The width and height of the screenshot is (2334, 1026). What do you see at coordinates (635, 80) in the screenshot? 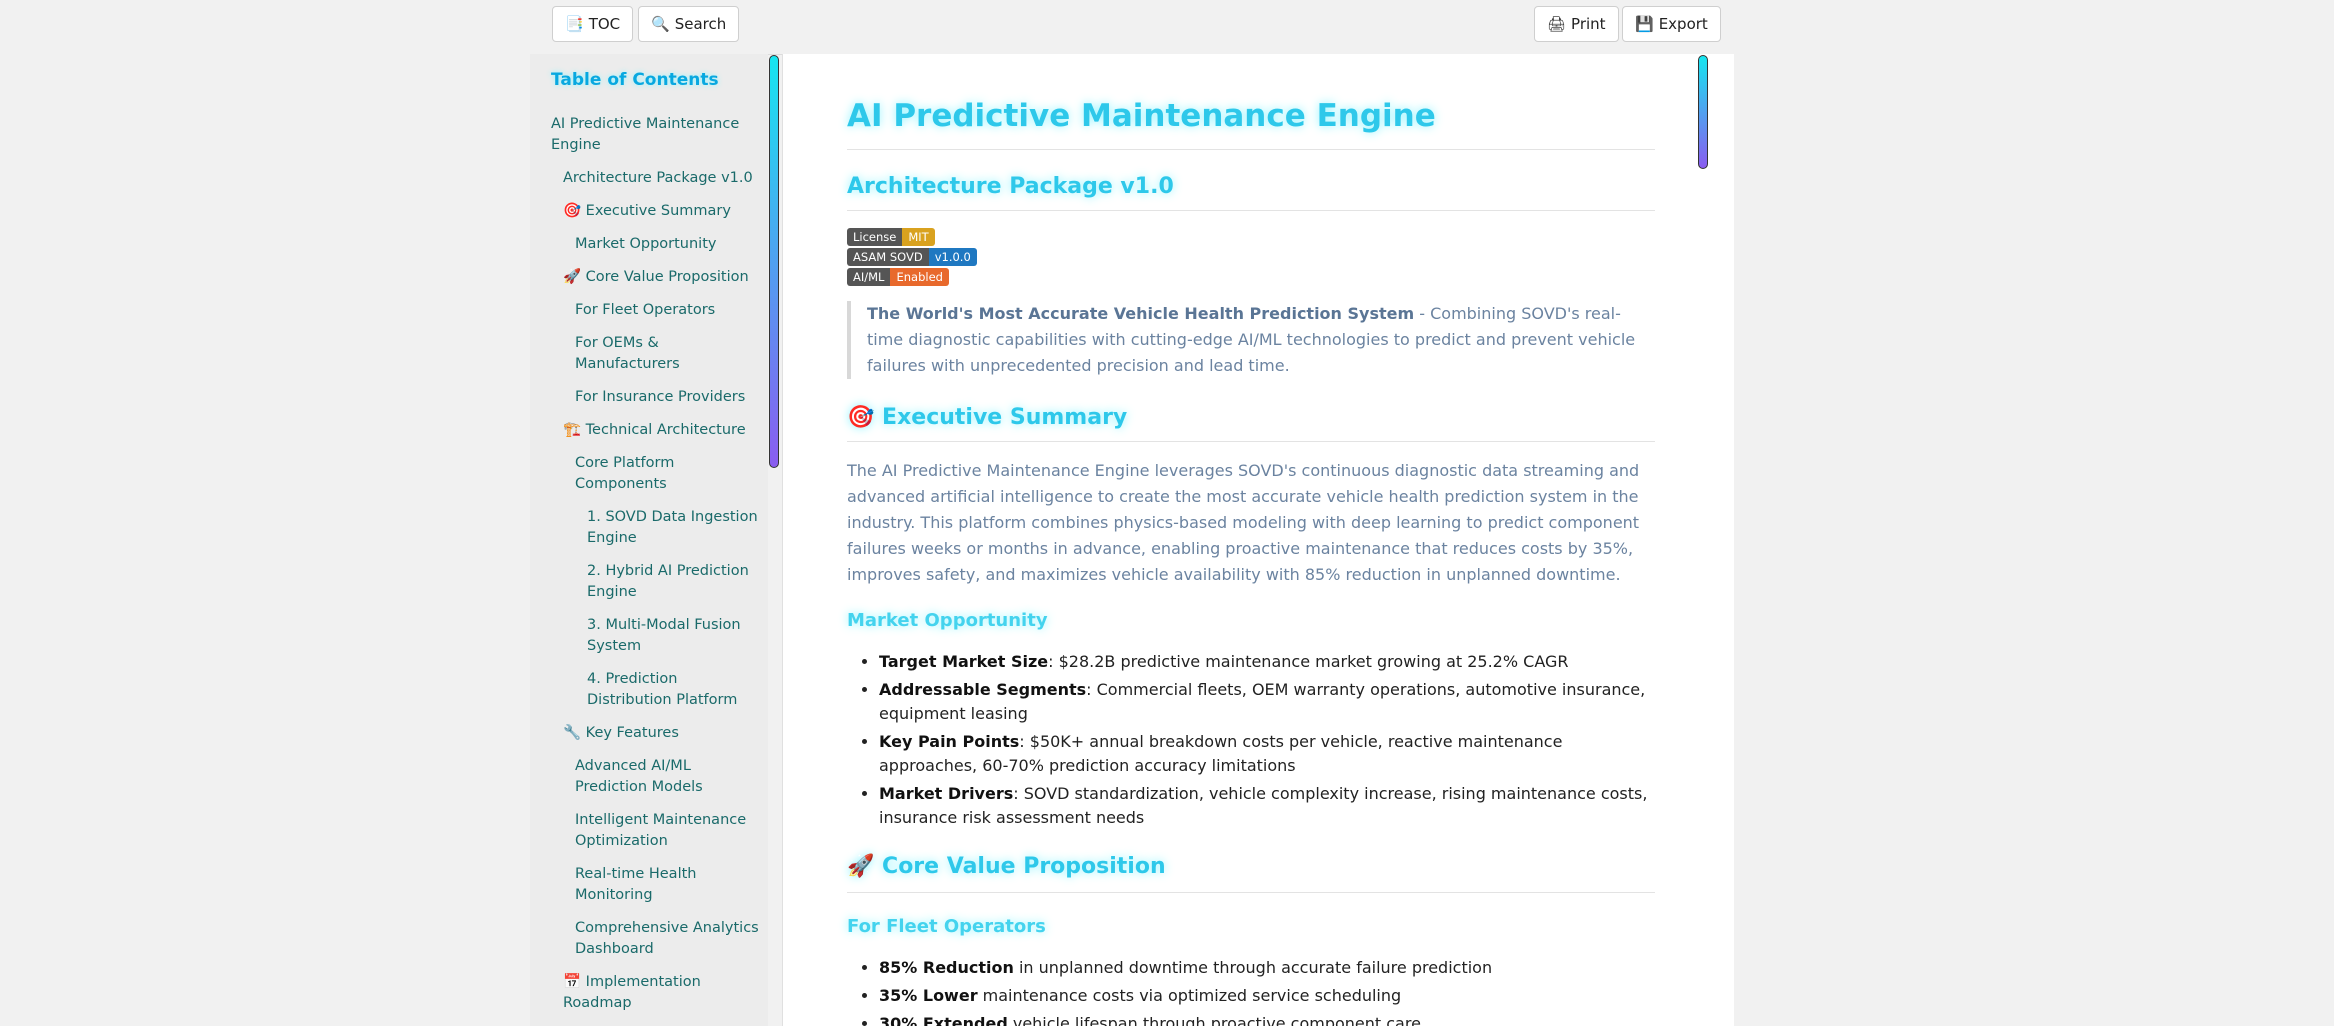
I see `toc-title: Table of Contents` at bounding box center [635, 80].